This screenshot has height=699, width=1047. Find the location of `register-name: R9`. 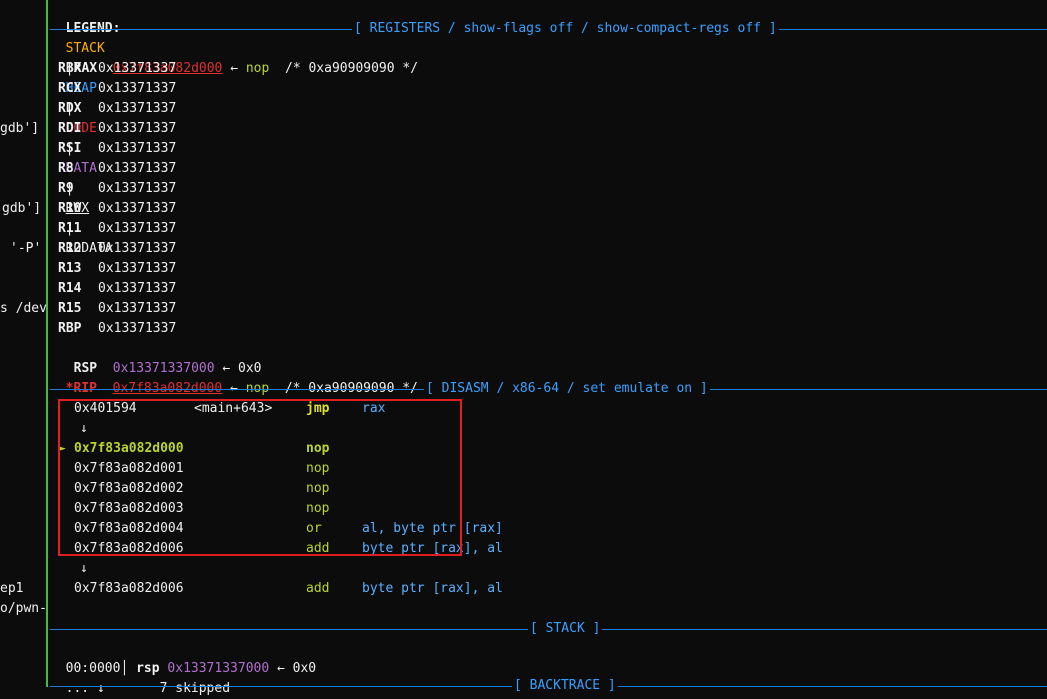

register-name: R9 is located at coordinates (66, 188).